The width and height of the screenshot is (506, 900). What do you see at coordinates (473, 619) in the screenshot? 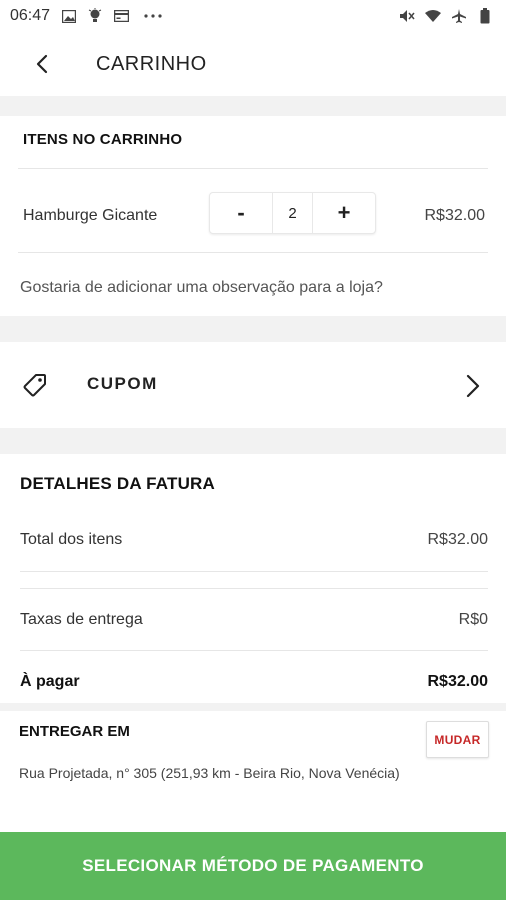
I see `delivery-fee-value: R$0` at bounding box center [473, 619].